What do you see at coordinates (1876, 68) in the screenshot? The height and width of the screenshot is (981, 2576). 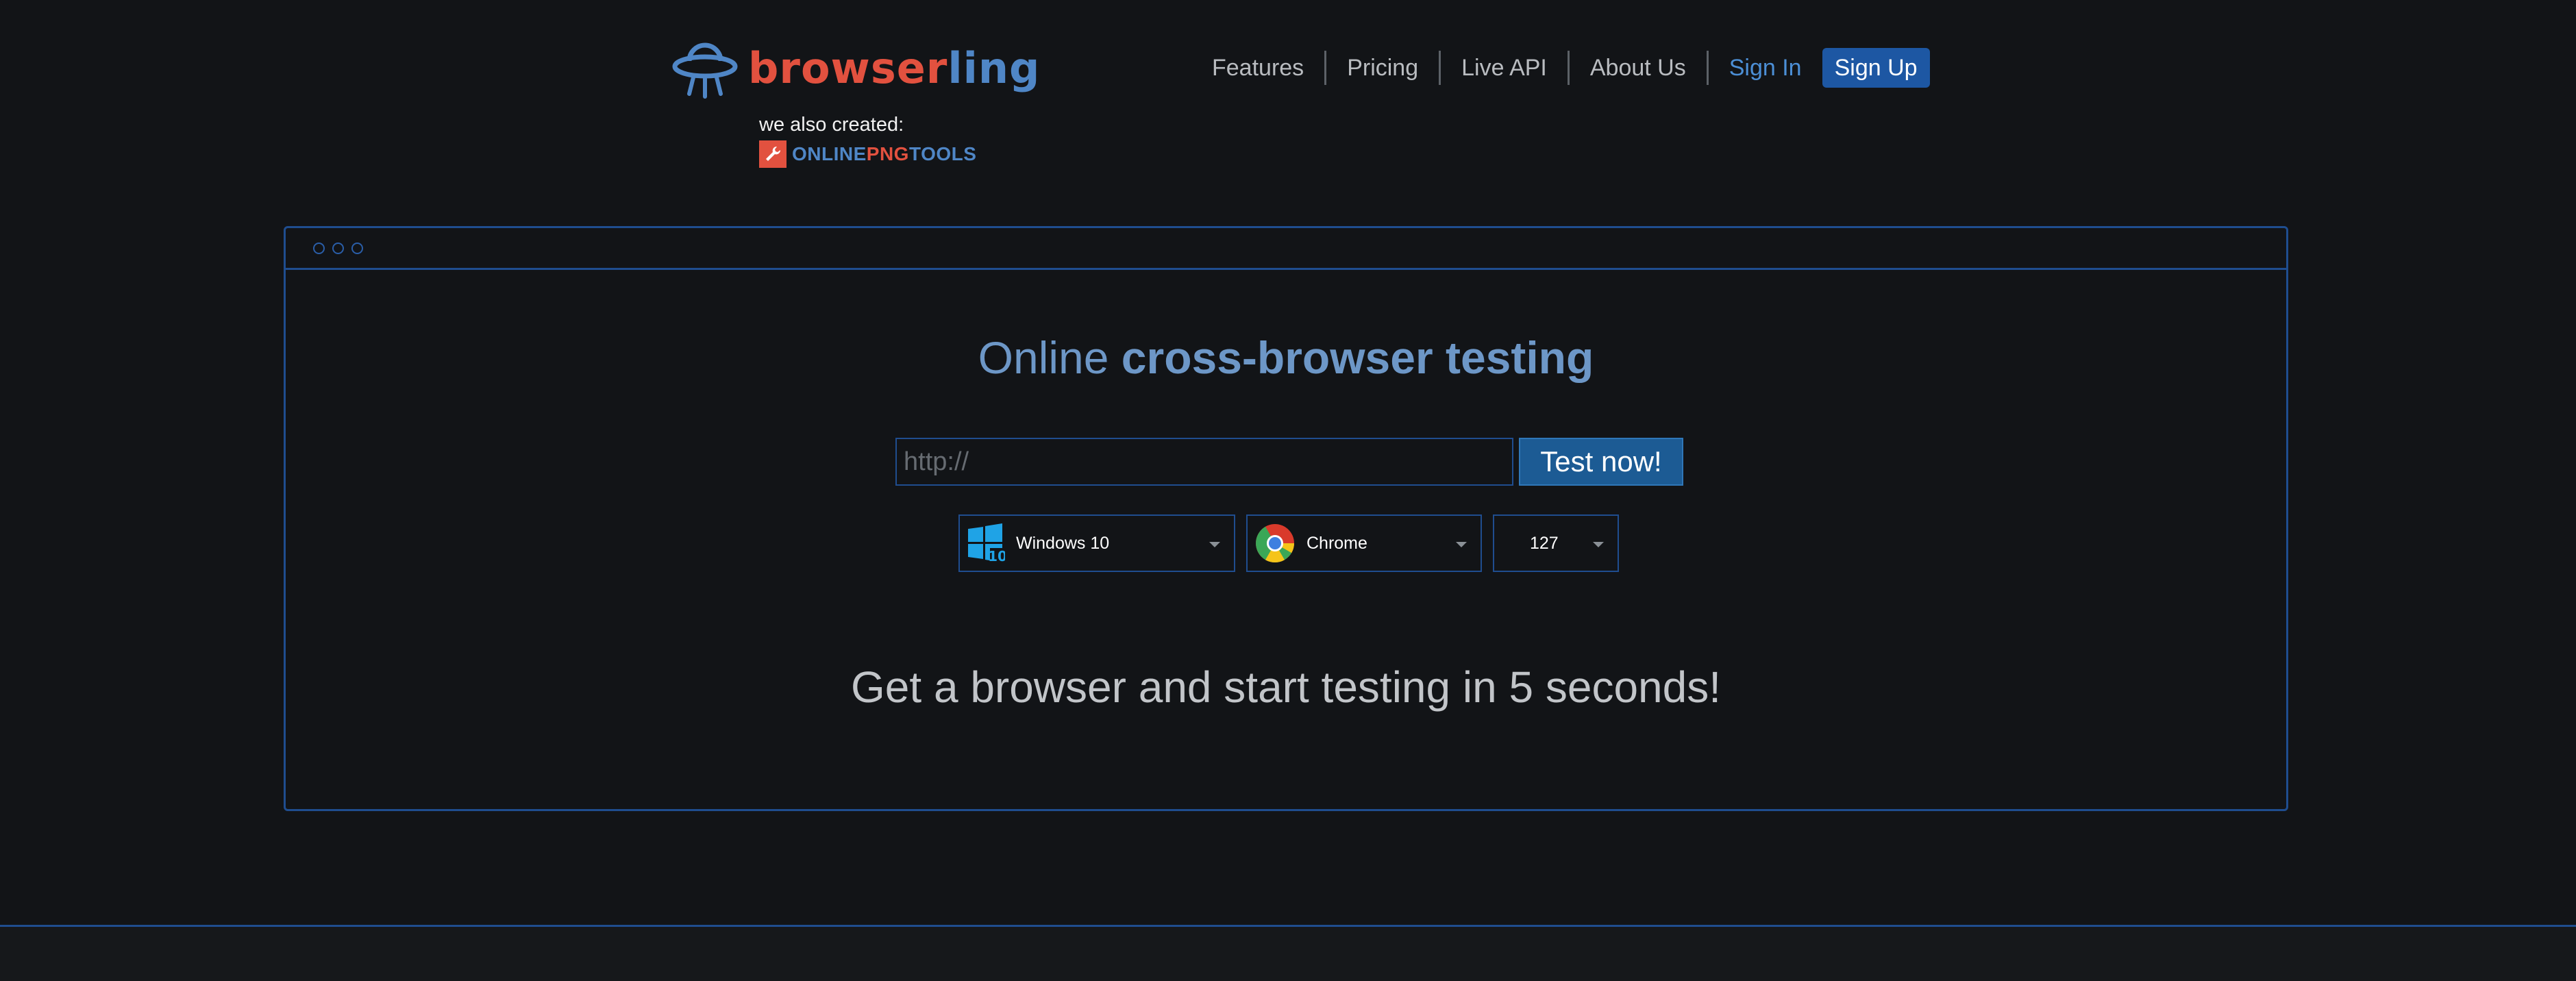 I see `sign-up-button: Sign Up` at bounding box center [1876, 68].